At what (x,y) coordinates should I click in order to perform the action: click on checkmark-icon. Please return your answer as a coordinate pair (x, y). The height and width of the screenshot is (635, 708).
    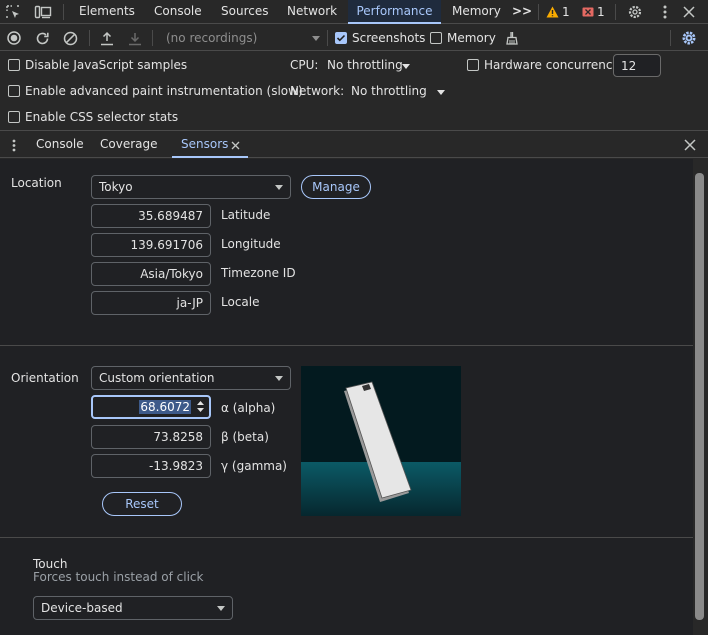
    Looking at the image, I should click on (341, 38).